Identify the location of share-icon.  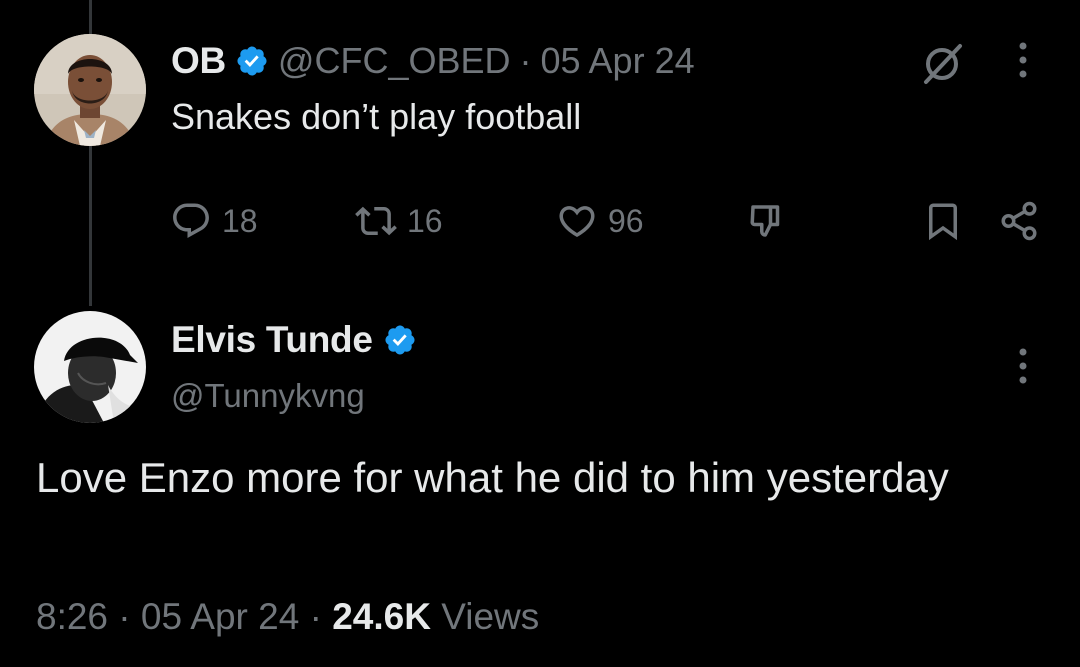
(1019, 221).